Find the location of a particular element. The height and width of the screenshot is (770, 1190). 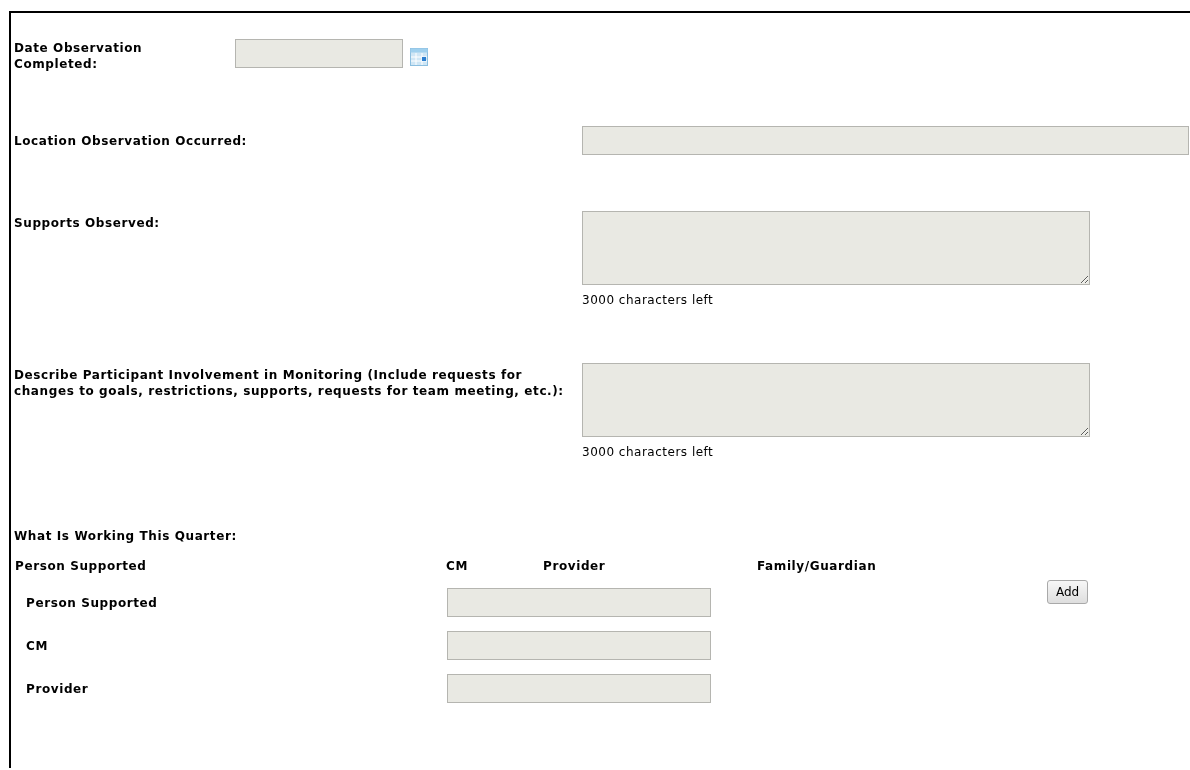

add-button: Add is located at coordinates (1068, 591).